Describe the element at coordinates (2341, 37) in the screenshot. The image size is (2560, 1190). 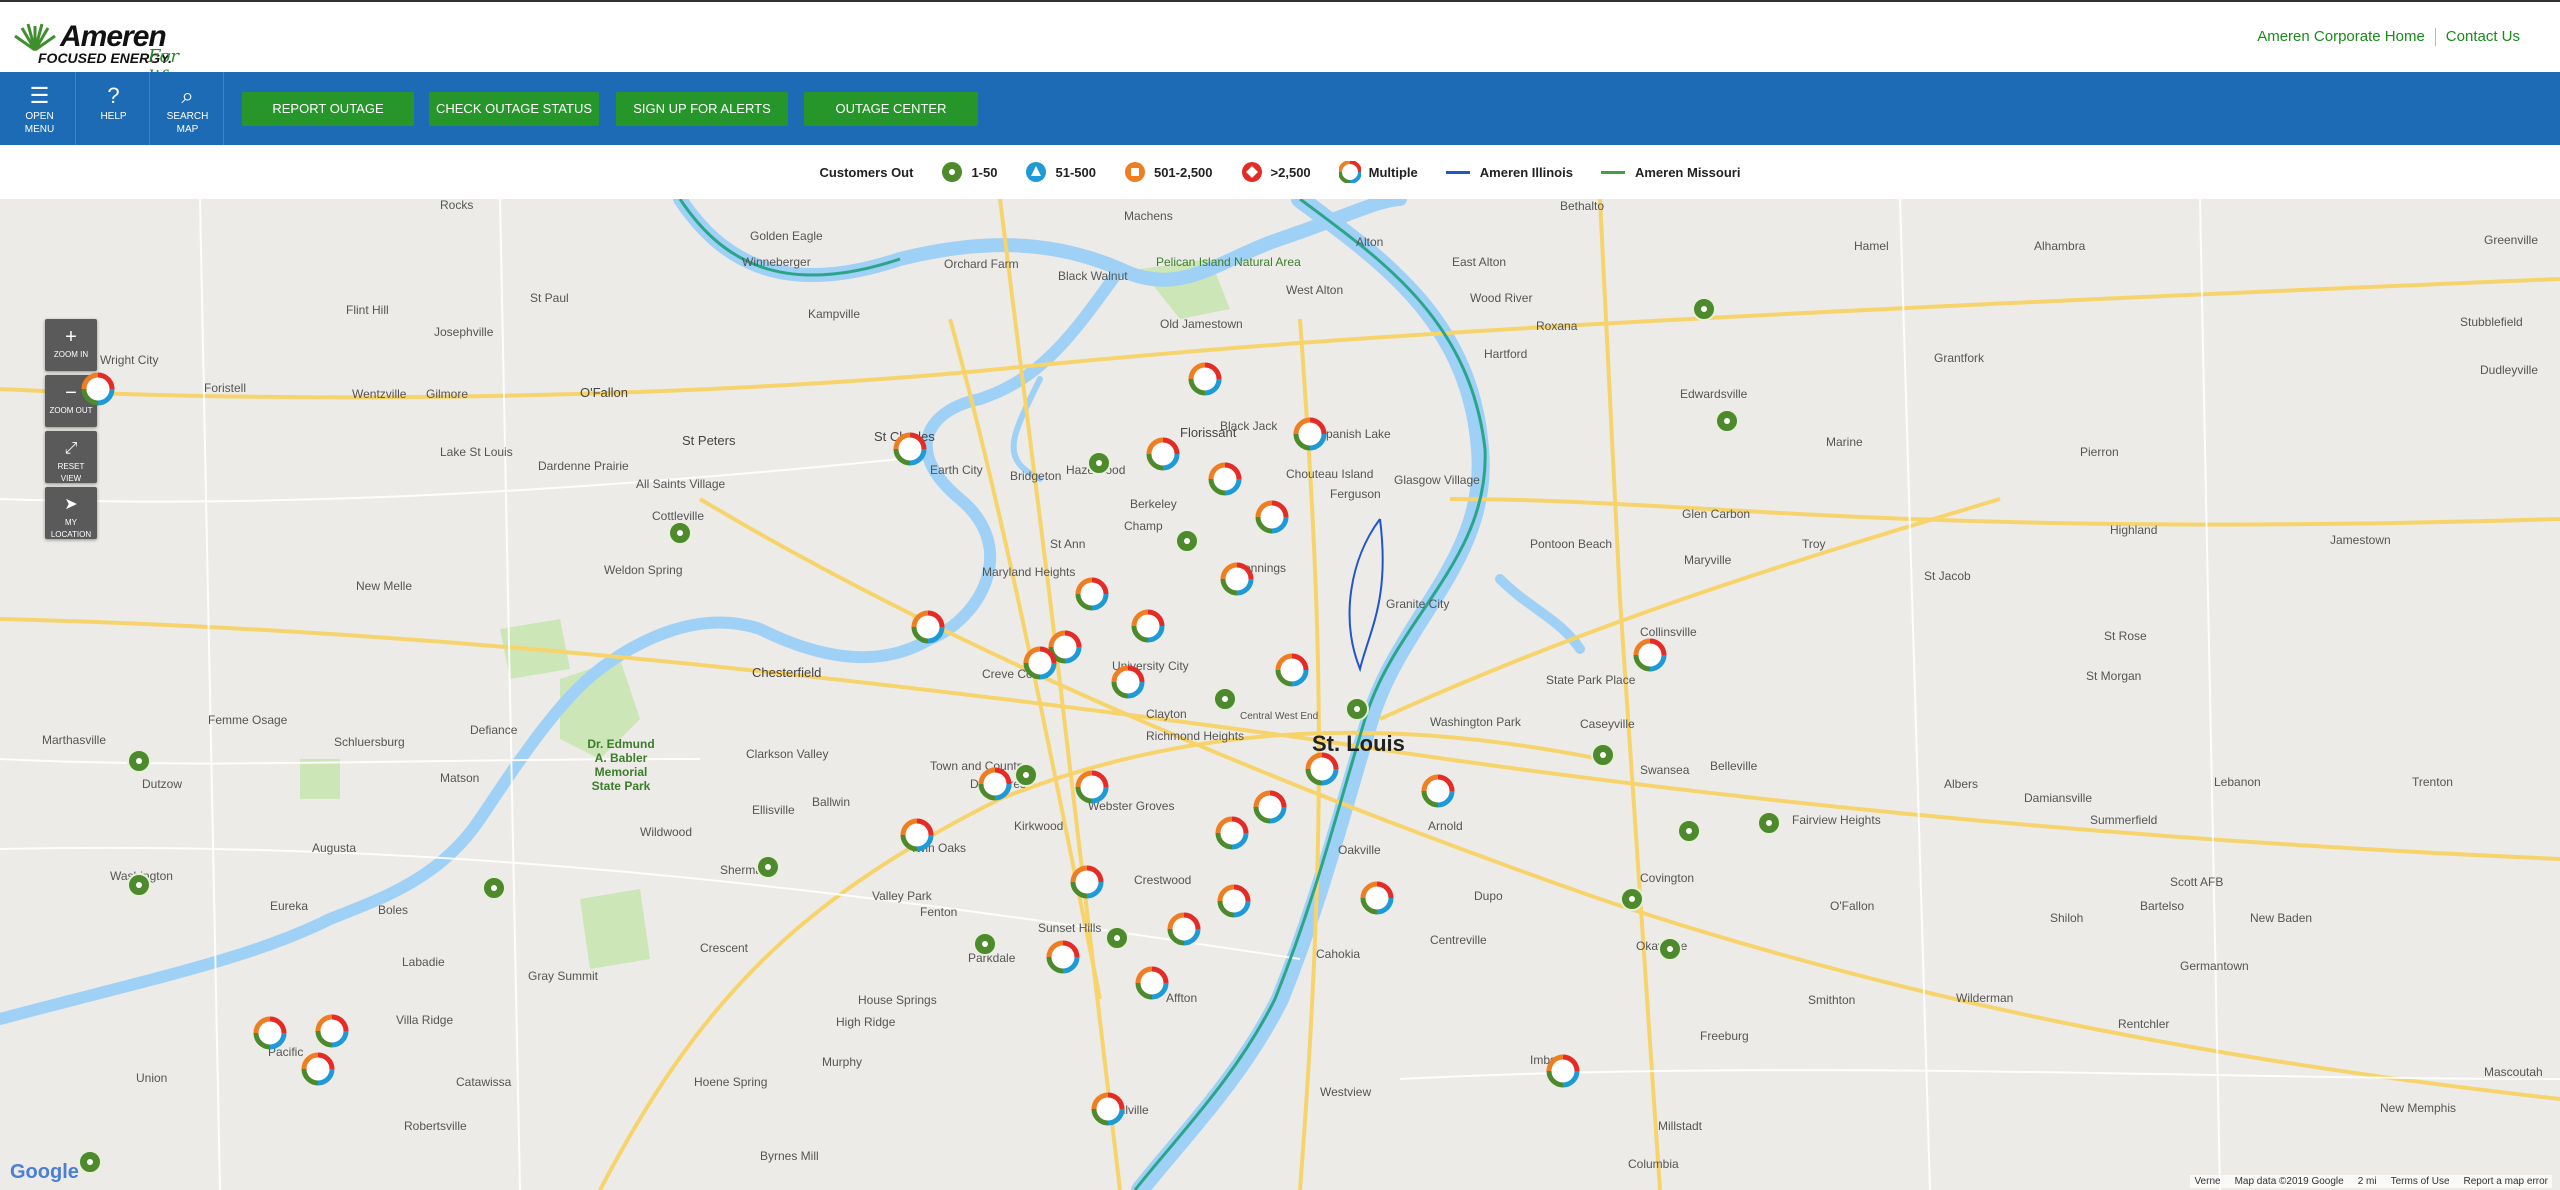
I see `corporate-home-link: Ameren Corporate Home` at that location.